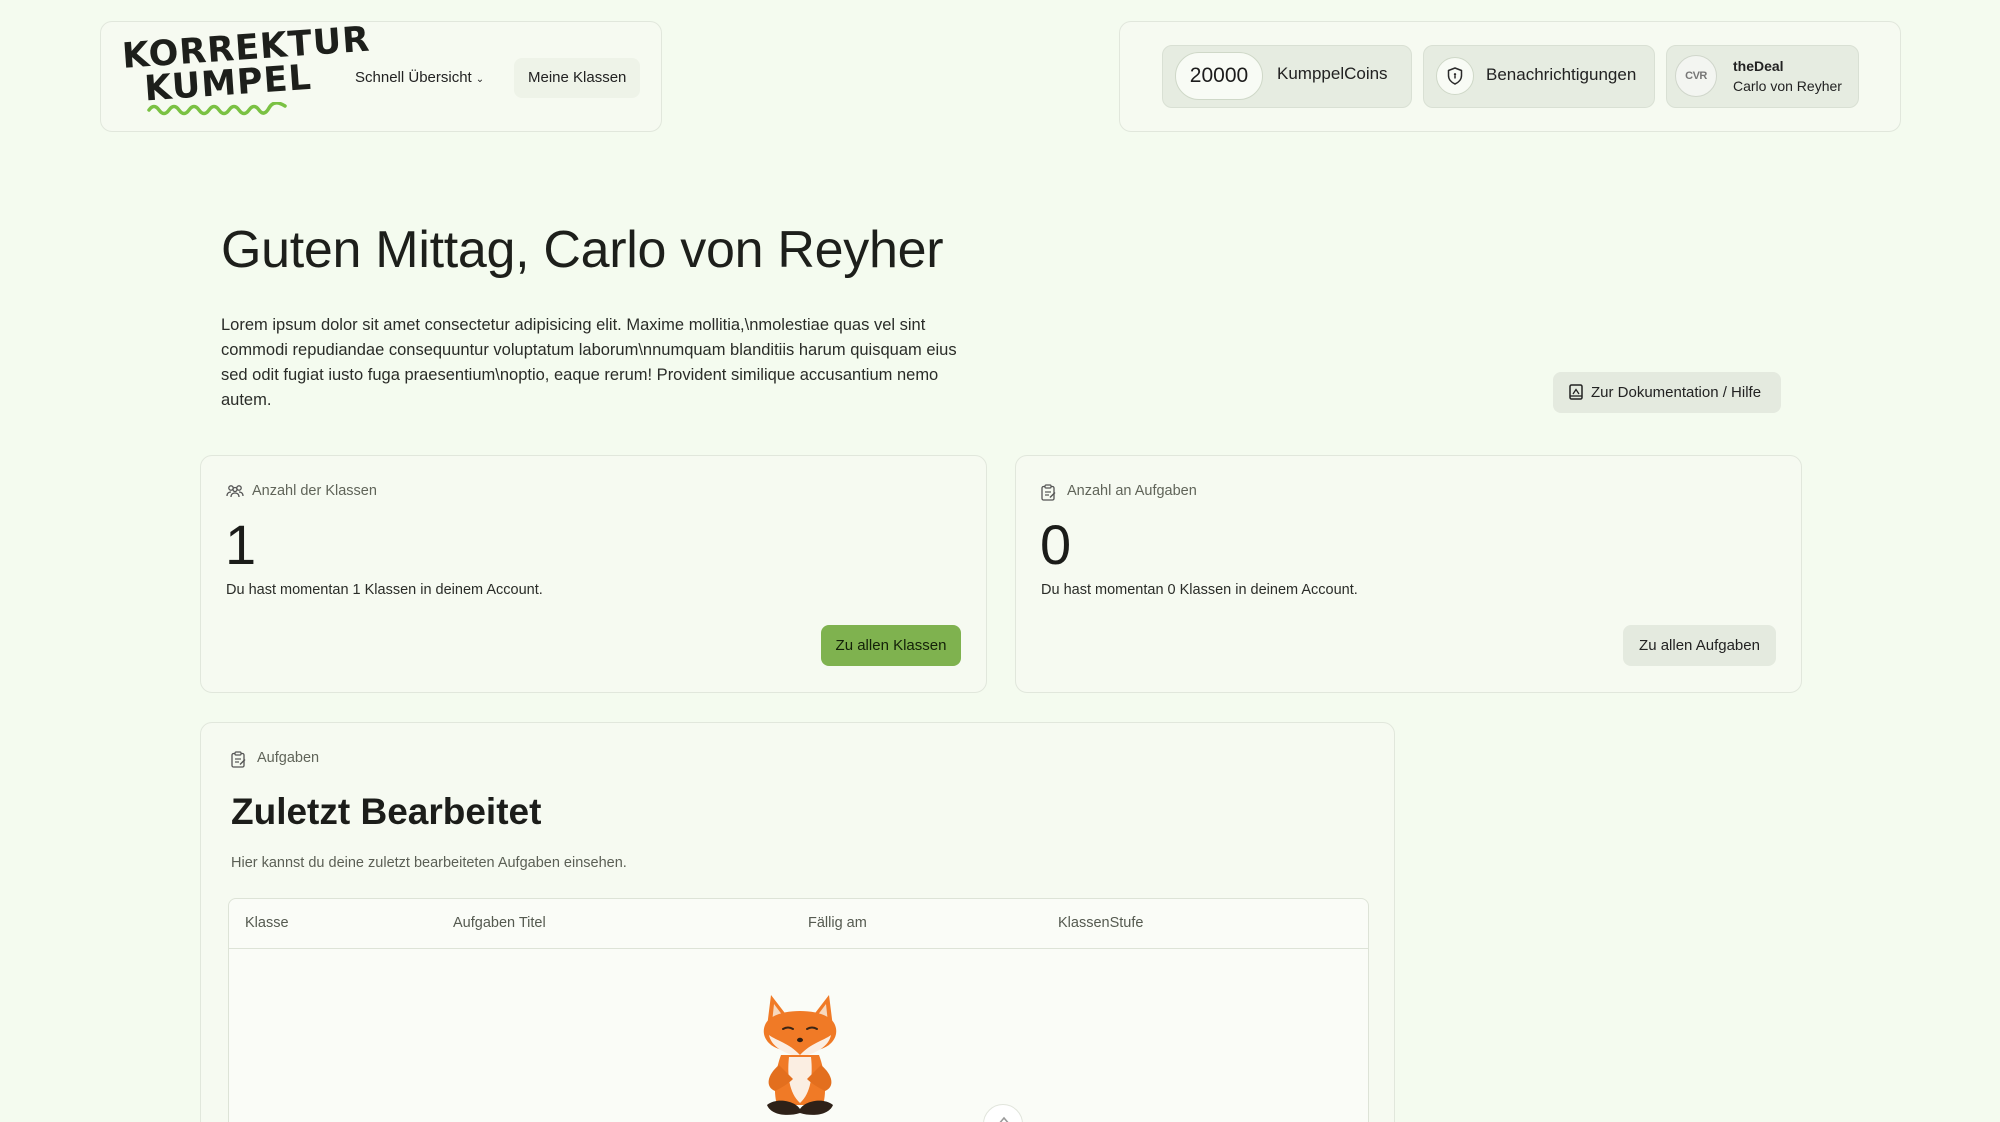 The height and width of the screenshot is (1122, 2000). I want to click on coins-chip: 20000 KumppelCoins, so click(1287, 76).